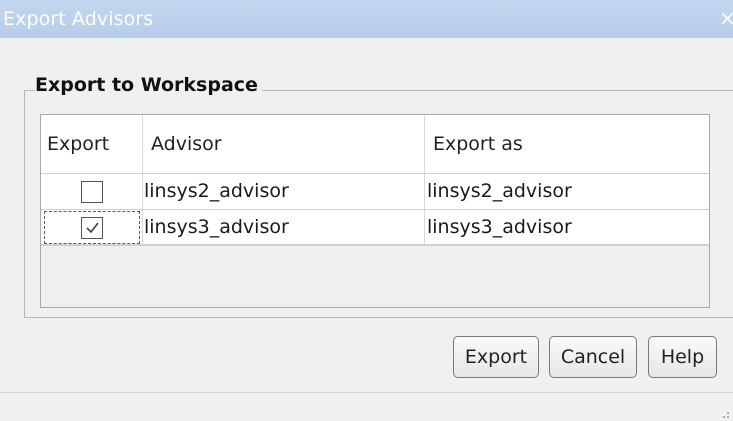 The width and height of the screenshot is (733, 421). Describe the element at coordinates (726, 18) in the screenshot. I see `close-icon: ×` at that location.